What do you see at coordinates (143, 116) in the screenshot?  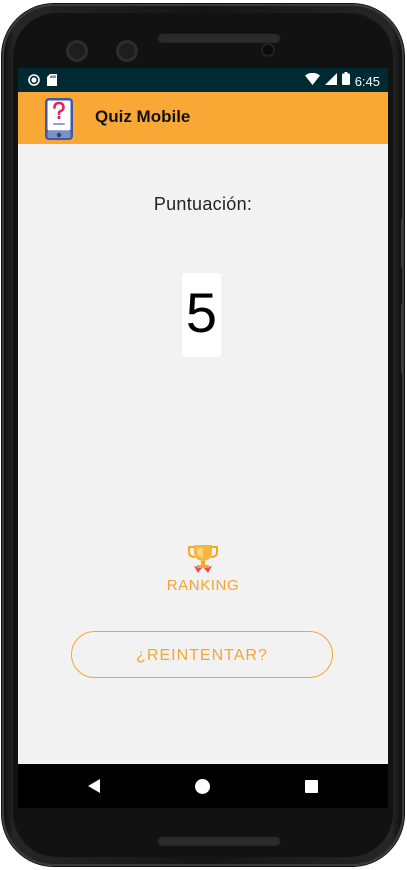 I see `app-title: Quiz Mobile` at bounding box center [143, 116].